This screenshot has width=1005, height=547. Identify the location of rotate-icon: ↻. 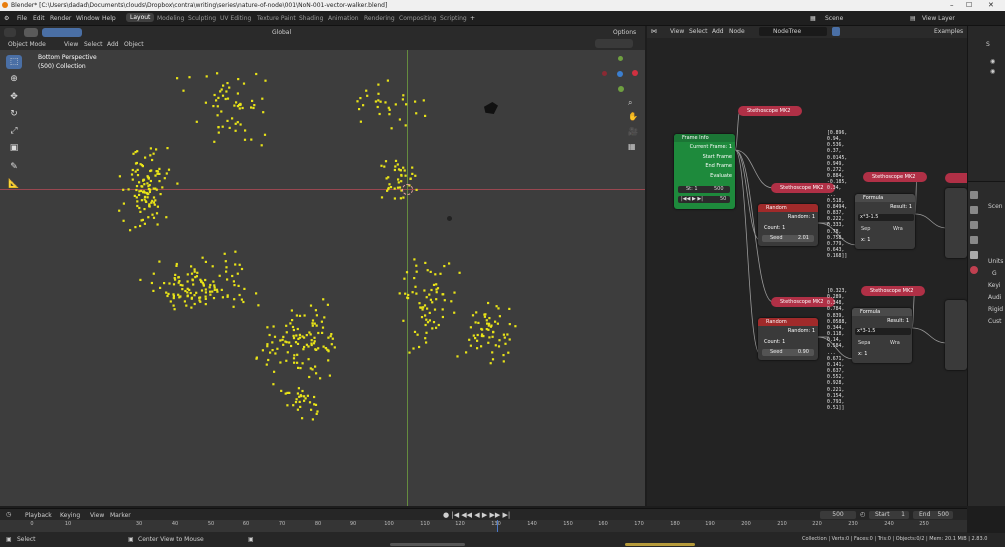
(14, 114).